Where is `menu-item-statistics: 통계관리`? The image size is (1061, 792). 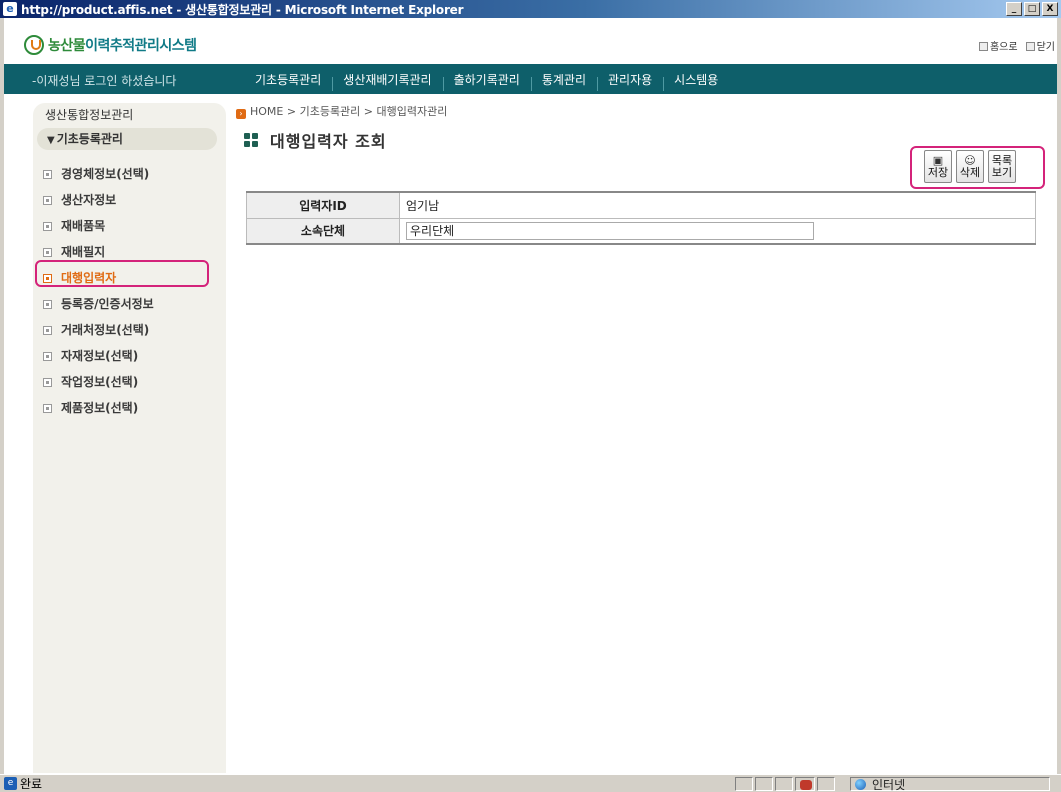 menu-item-statistics: 통계관리 is located at coordinates (563, 81).